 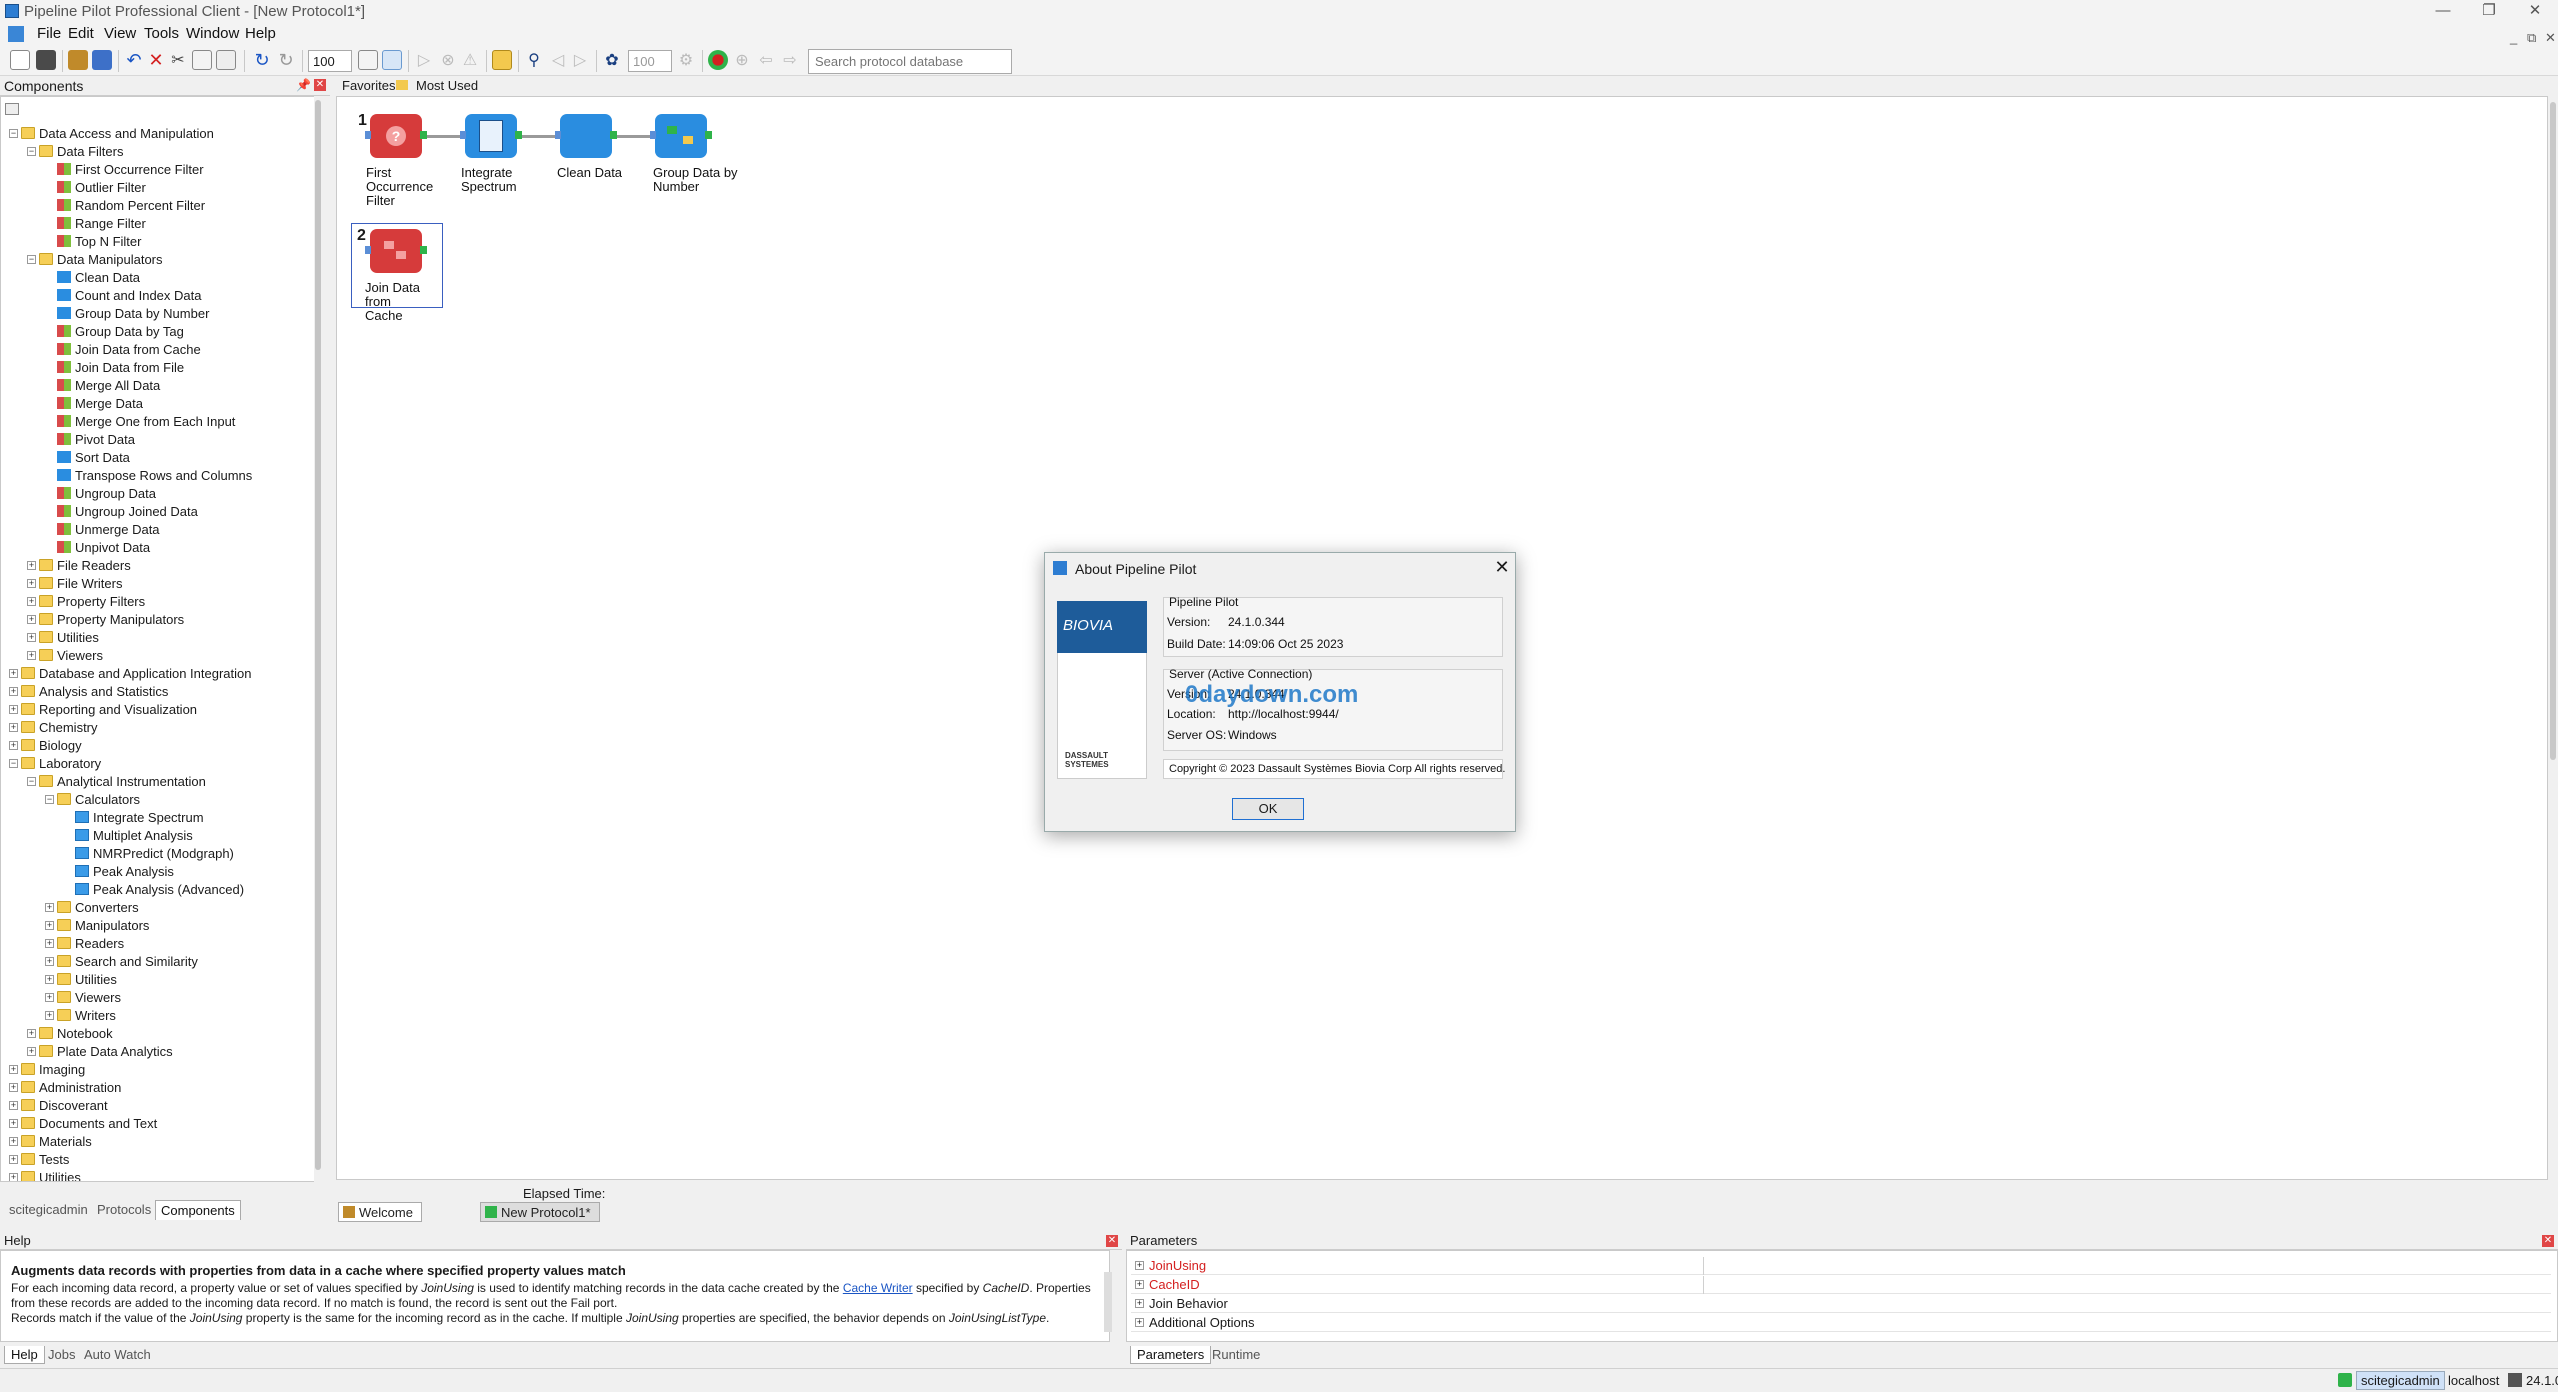 I want to click on components-scrollbar, so click(x=318, y=639).